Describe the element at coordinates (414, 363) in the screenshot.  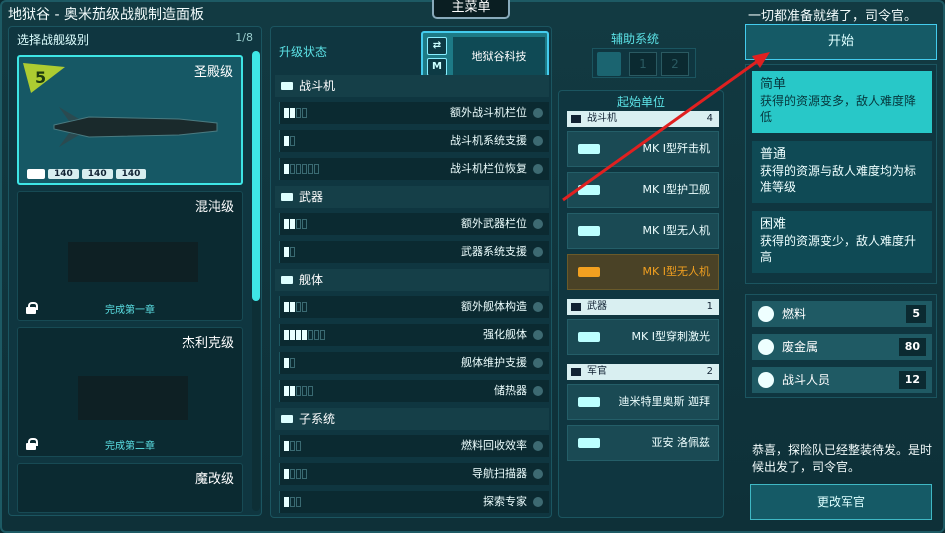
I see `upgrade-row: 舰体维护支援` at that location.